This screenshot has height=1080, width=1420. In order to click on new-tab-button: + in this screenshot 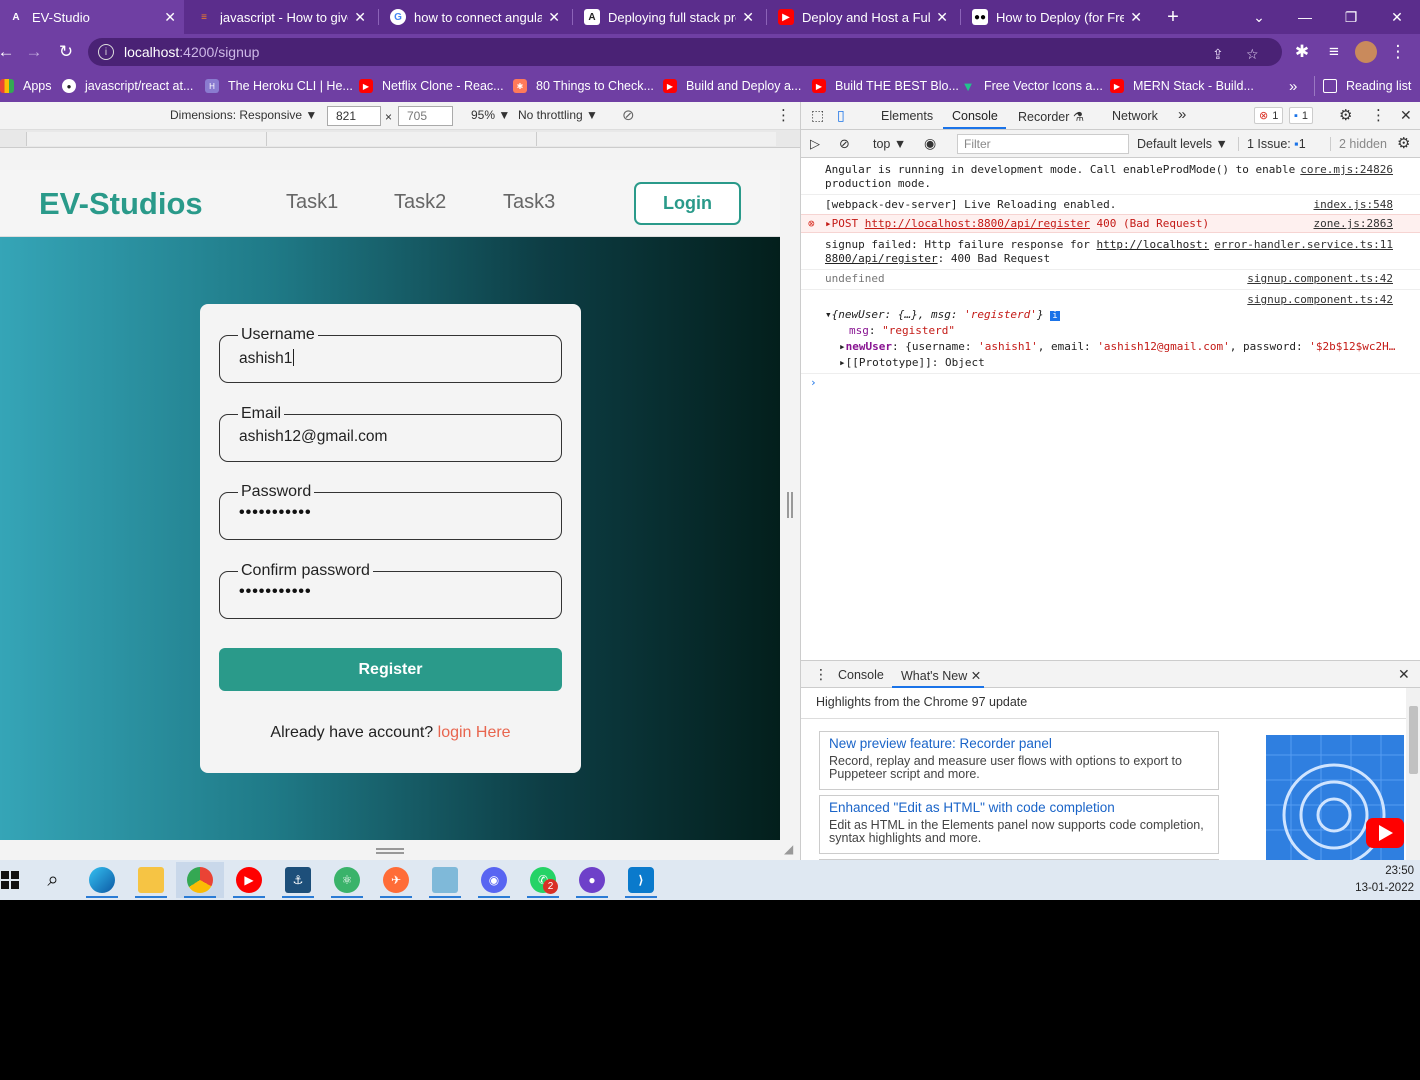, I will do `click(1173, 17)`.